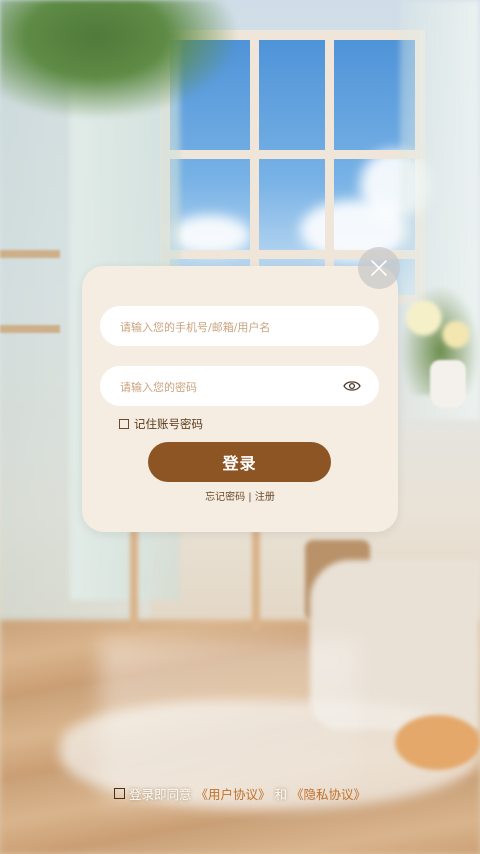 The width and height of the screenshot is (480, 854). I want to click on agreement-bar: 登录即同意 《用户协议》 和 《隐私协议》, so click(240, 793).